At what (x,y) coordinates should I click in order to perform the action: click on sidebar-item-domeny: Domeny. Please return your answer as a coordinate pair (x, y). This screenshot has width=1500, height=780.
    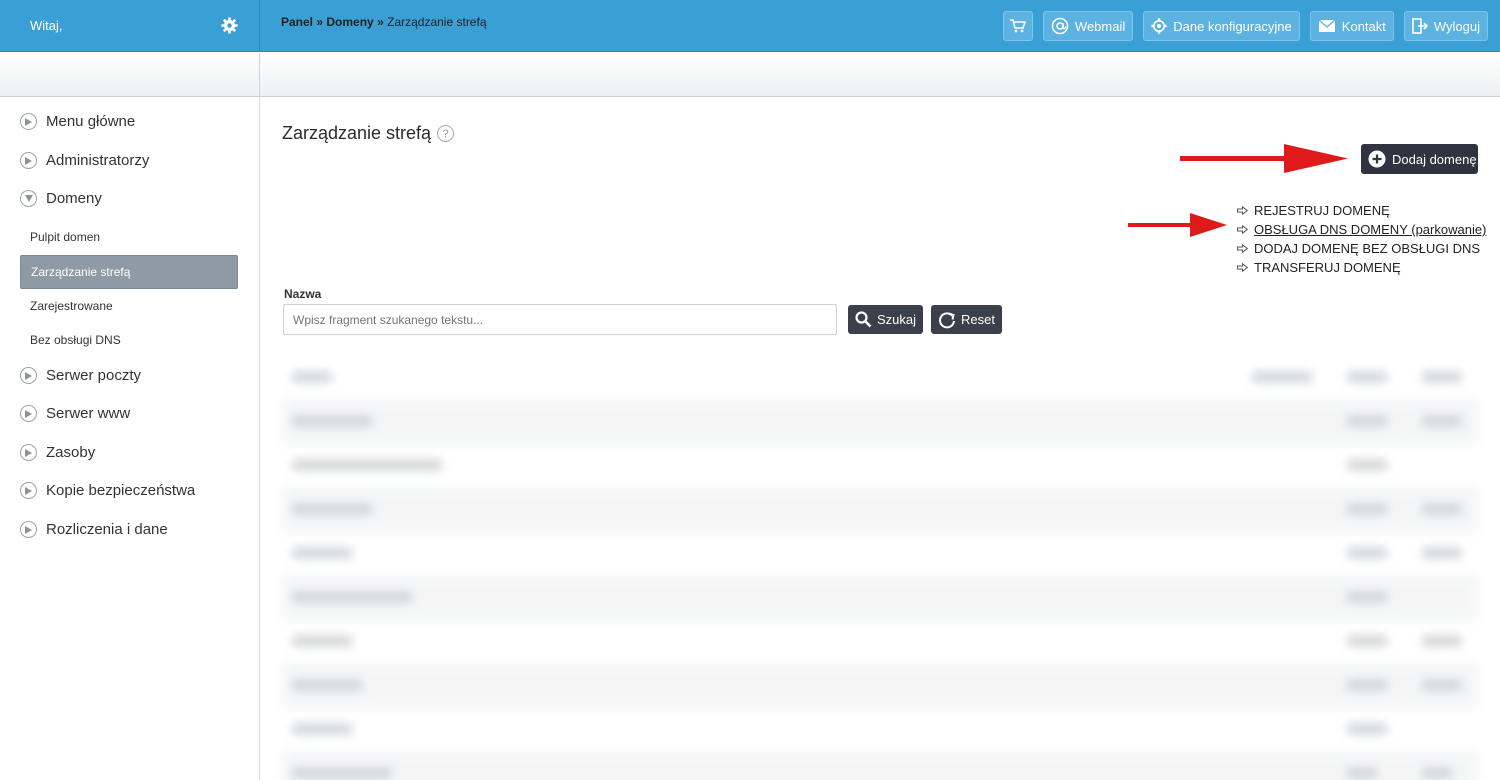
    Looking at the image, I should click on (61, 198).